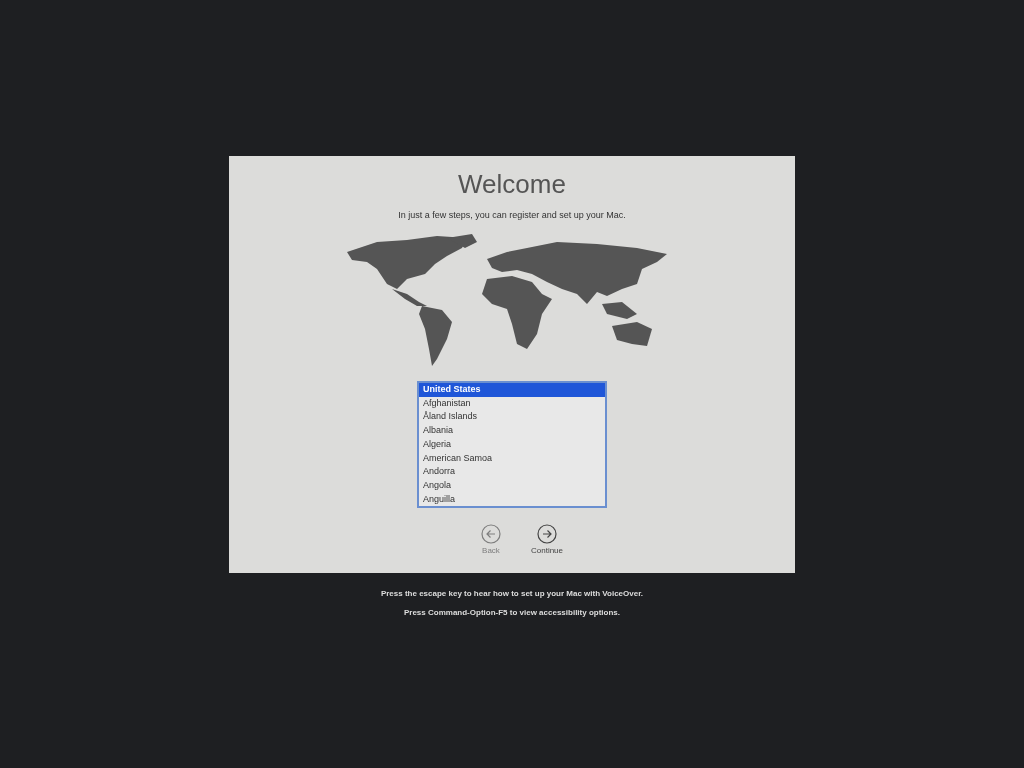  Describe the element at coordinates (512, 499) in the screenshot. I see `country-item: Anguilla` at that location.